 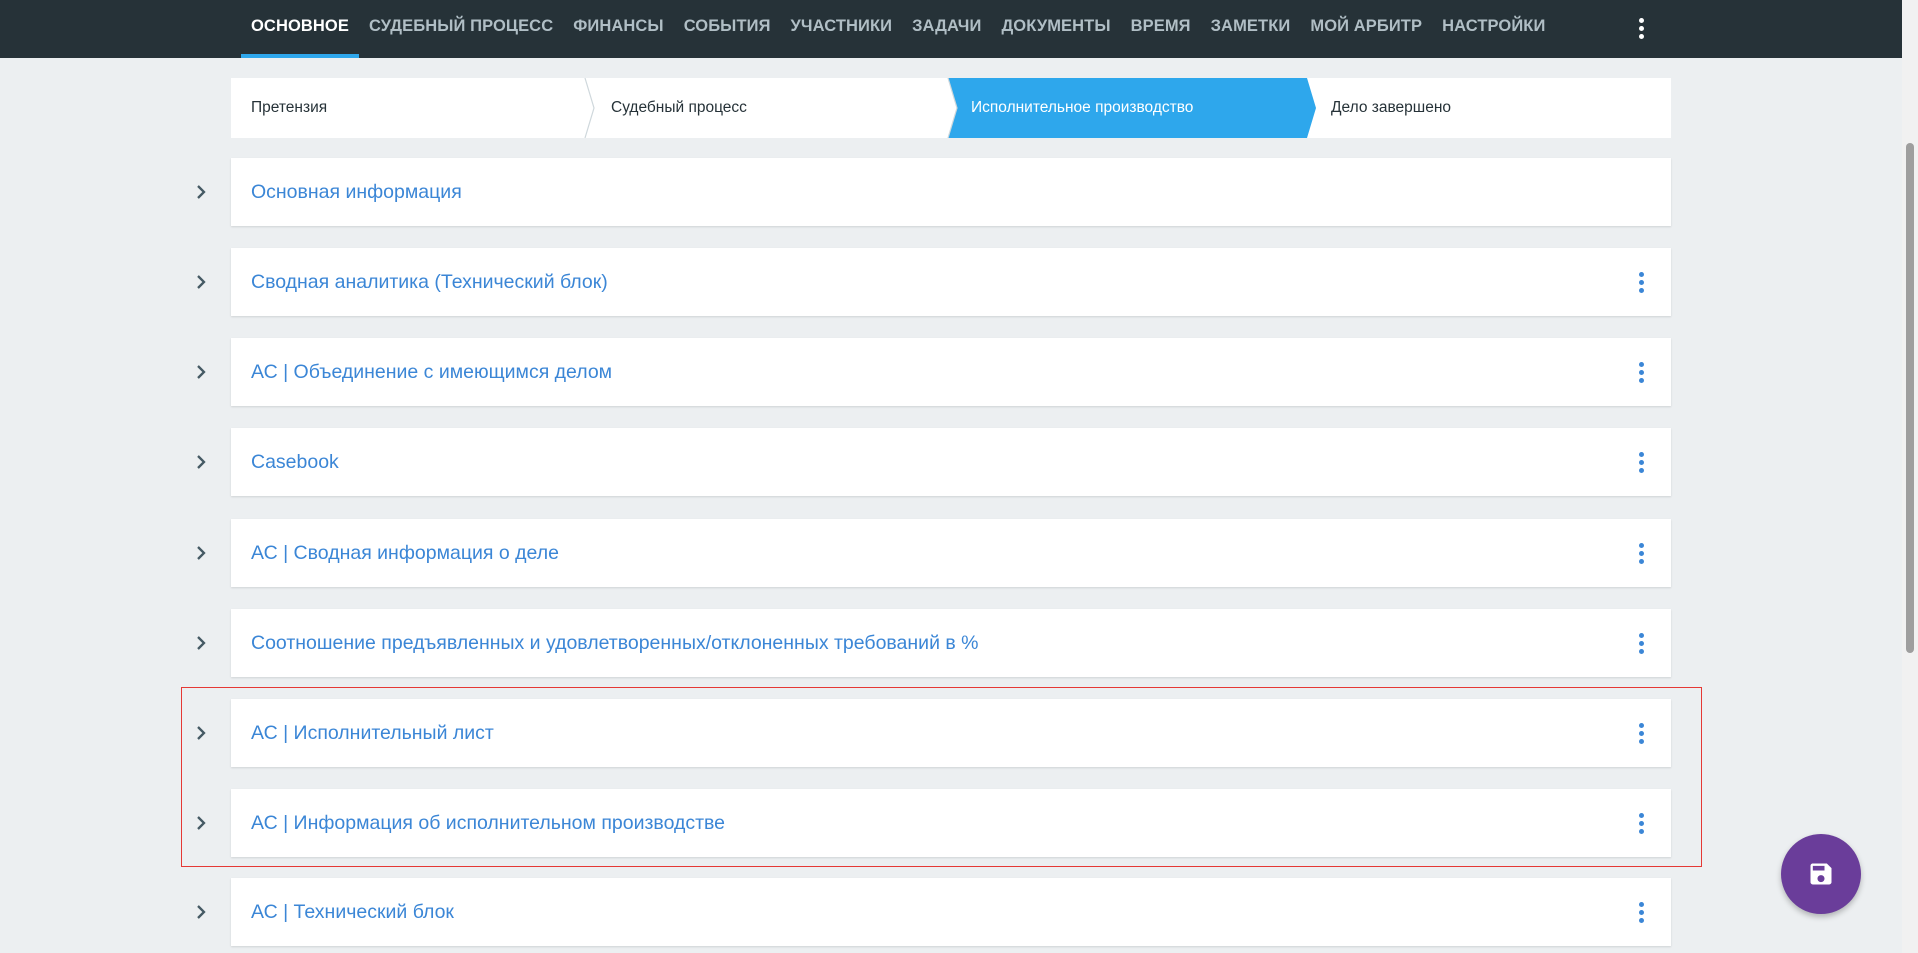 I want to click on step-separator, so click(x=589, y=108).